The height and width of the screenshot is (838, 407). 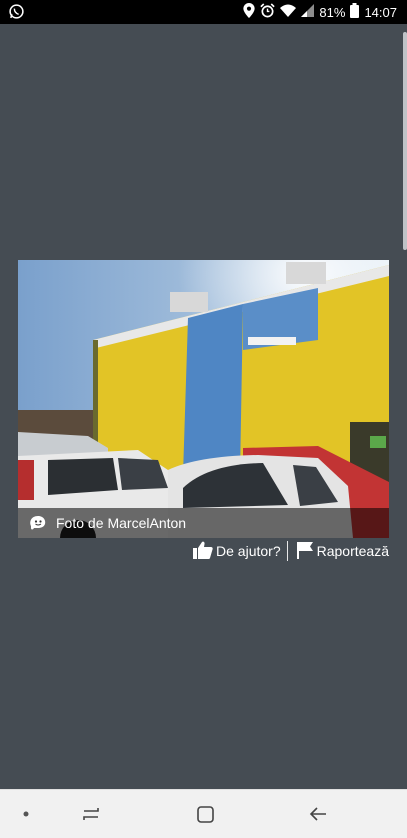 What do you see at coordinates (332, 12) in the screenshot?
I see `battery-percent: 81%` at bounding box center [332, 12].